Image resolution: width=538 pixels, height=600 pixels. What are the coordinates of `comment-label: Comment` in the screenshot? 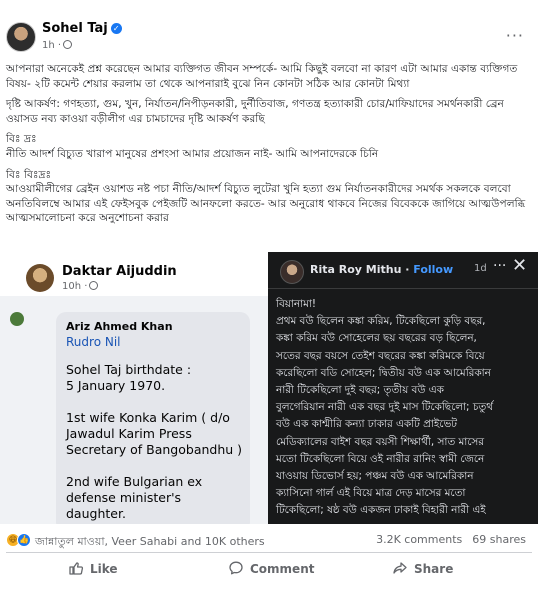 It's located at (282, 569).